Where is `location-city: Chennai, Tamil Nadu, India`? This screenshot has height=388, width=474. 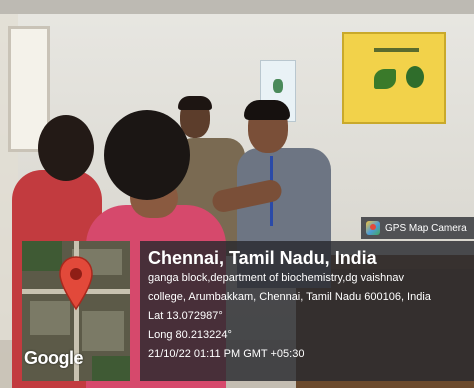 location-city: Chennai, Tamil Nadu, India is located at coordinates (262, 258).